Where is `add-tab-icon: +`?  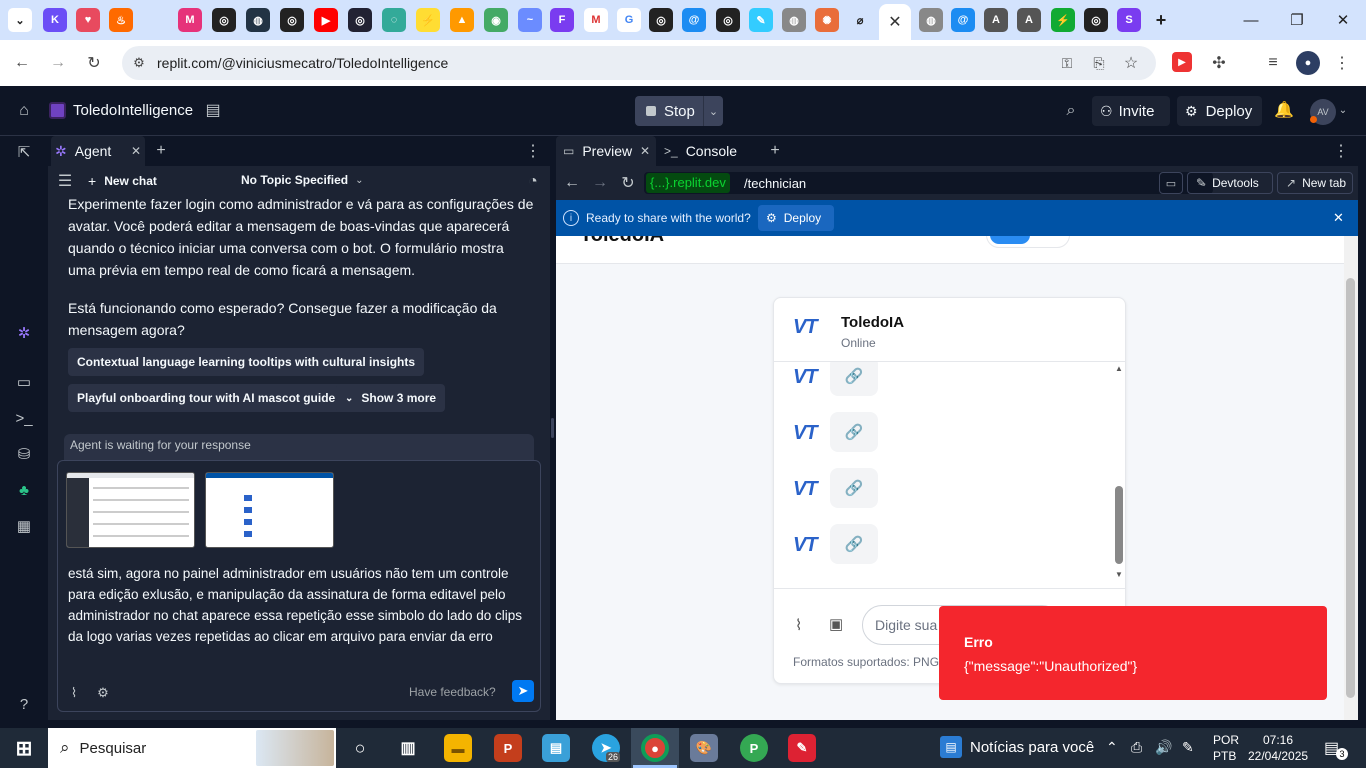 add-tab-icon: + is located at coordinates (161, 151).